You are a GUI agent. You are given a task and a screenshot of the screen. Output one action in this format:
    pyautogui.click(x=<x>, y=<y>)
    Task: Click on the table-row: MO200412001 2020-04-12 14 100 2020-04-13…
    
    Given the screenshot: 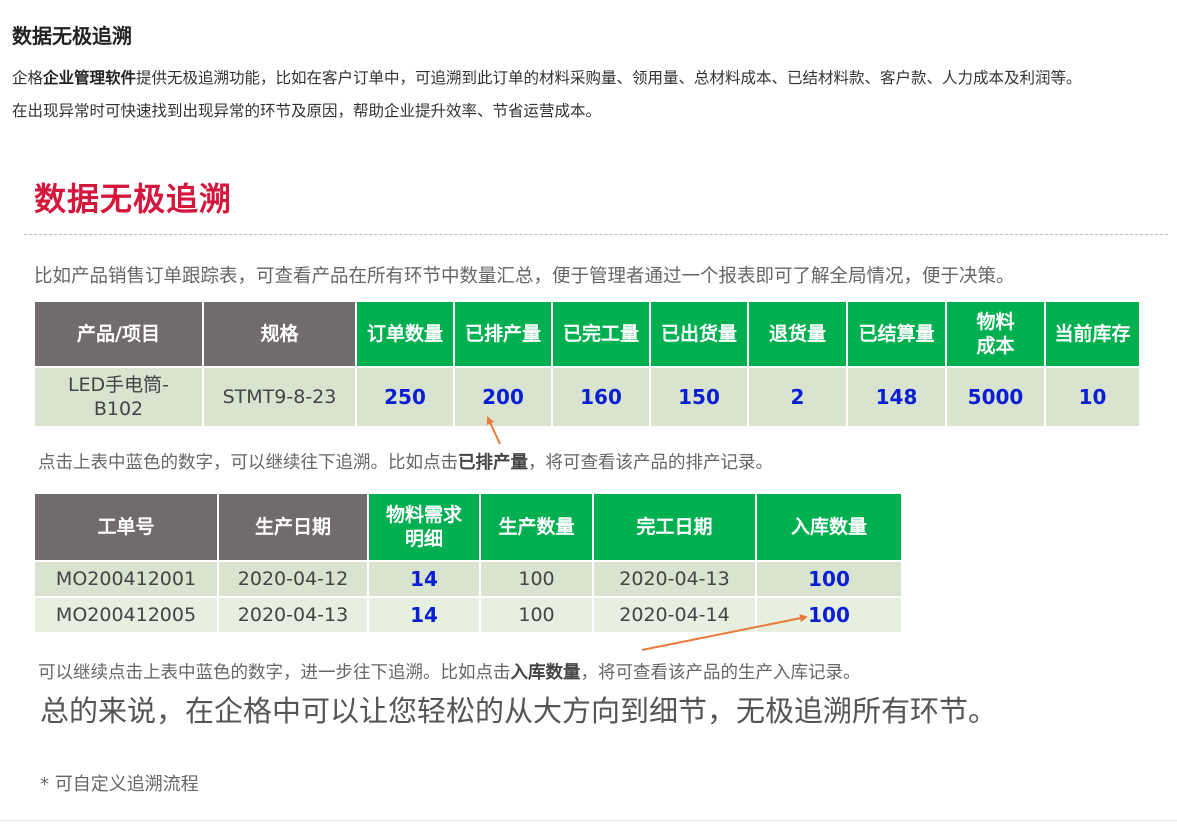 What is the action you would take?
    pyautogui.click(x=468, y=579)
    